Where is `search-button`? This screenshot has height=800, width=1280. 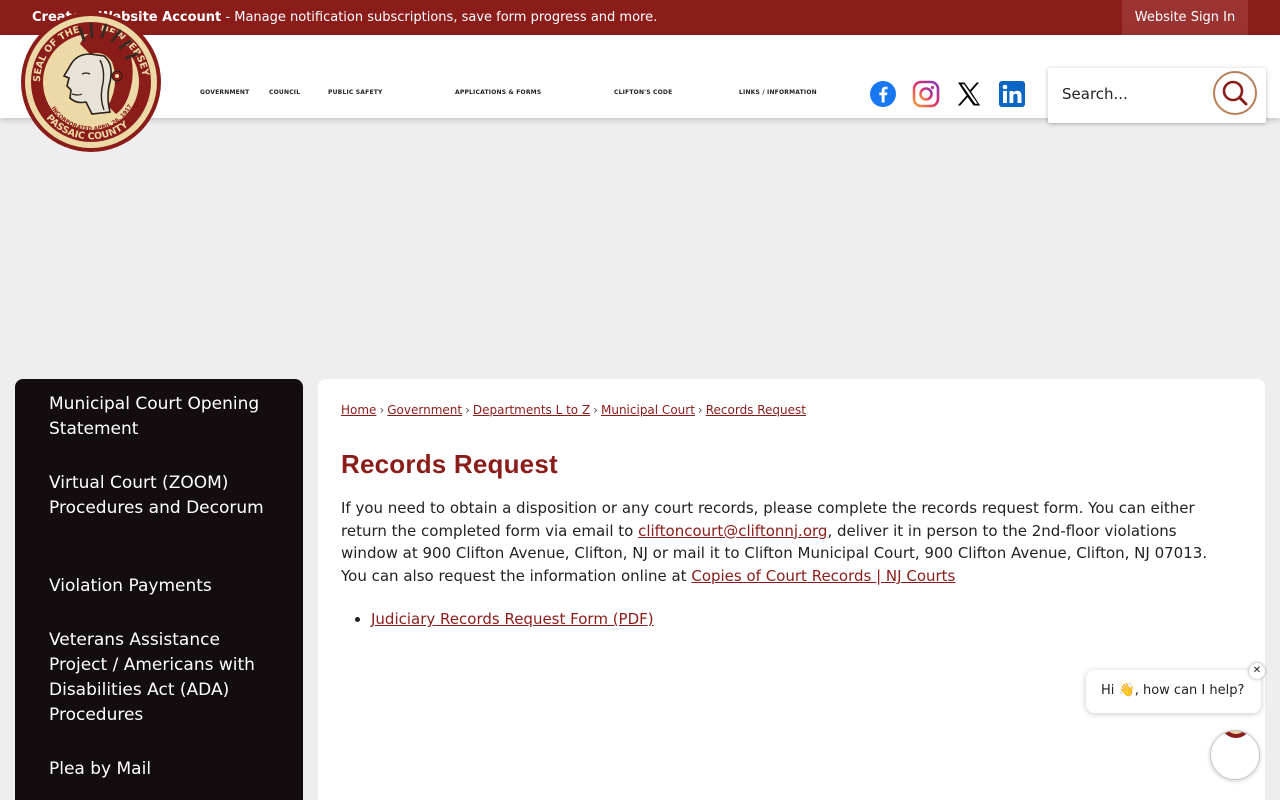
search-button is located at coordinates (1235, 93).